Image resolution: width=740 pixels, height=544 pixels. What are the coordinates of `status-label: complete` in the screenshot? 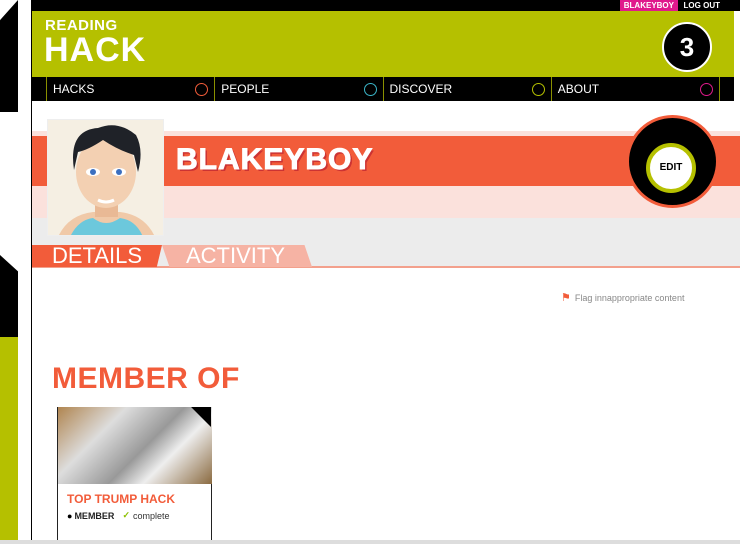 It's located at (151, 515).